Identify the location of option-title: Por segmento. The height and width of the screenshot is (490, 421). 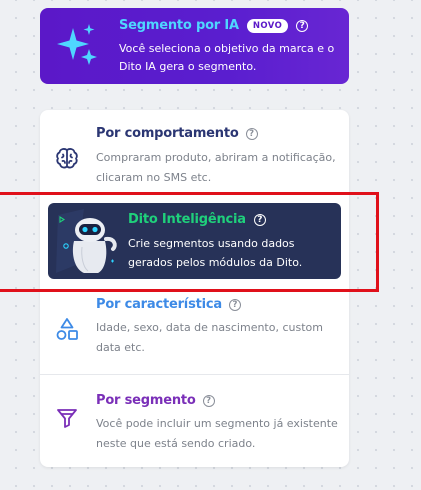
(146, 400).